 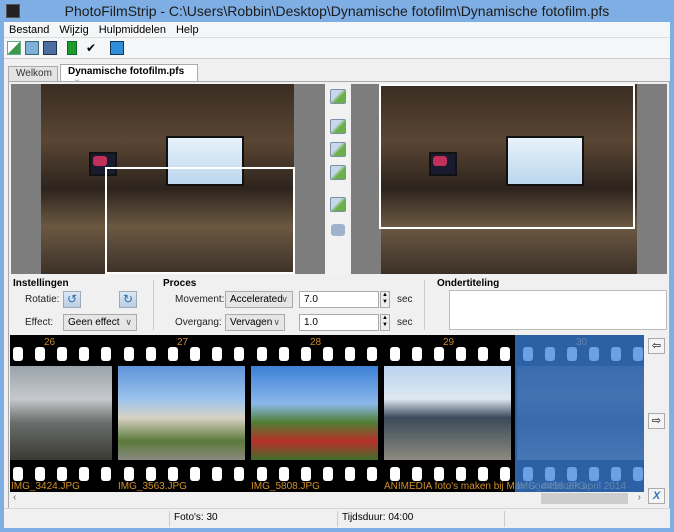 I want to click on menu-bar: Bestand Wijzig Hulpmiddelen Help, so click(x=337, y=30).